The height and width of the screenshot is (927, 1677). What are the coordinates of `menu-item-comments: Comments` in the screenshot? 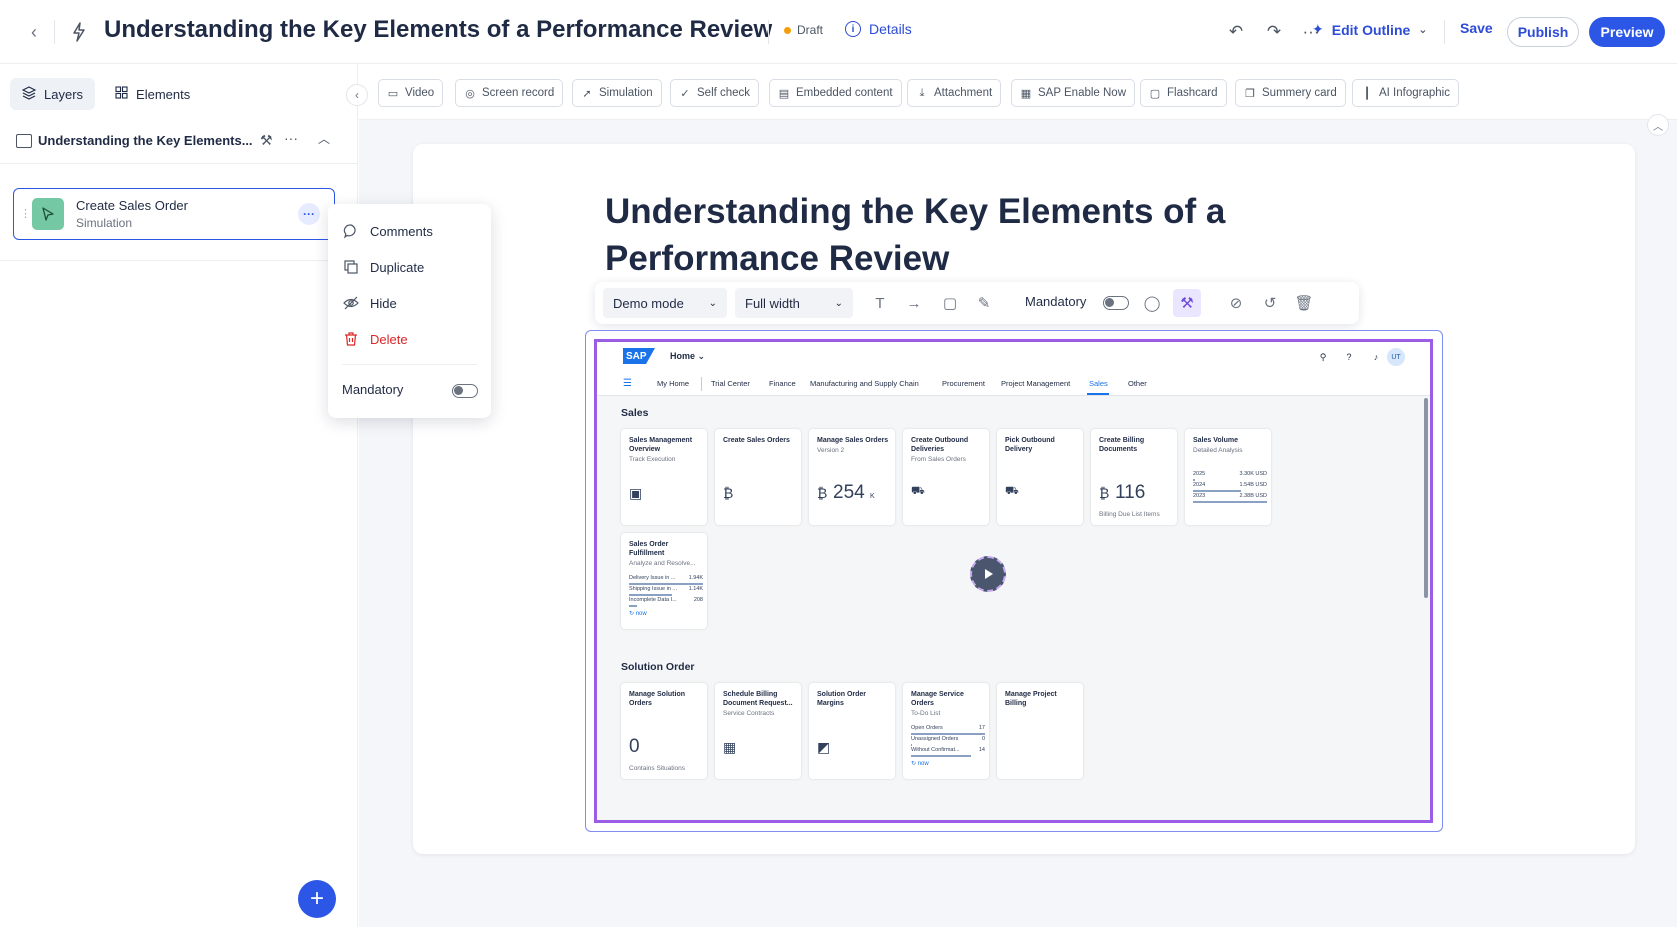 It's located at (387, 231).